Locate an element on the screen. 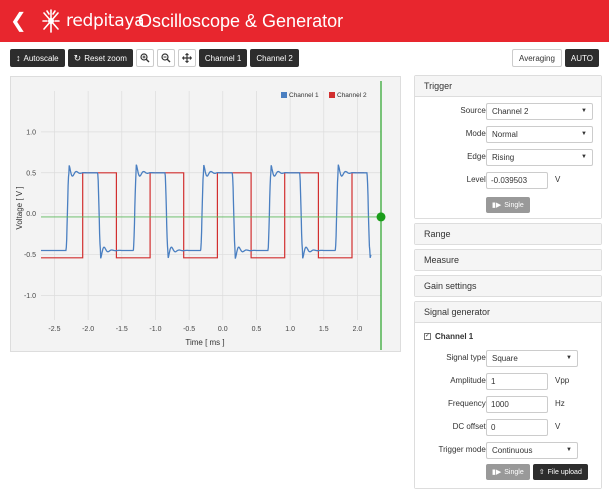  trigger-single-wrap: ▮▶ Single is located at coordinates (508, 202).